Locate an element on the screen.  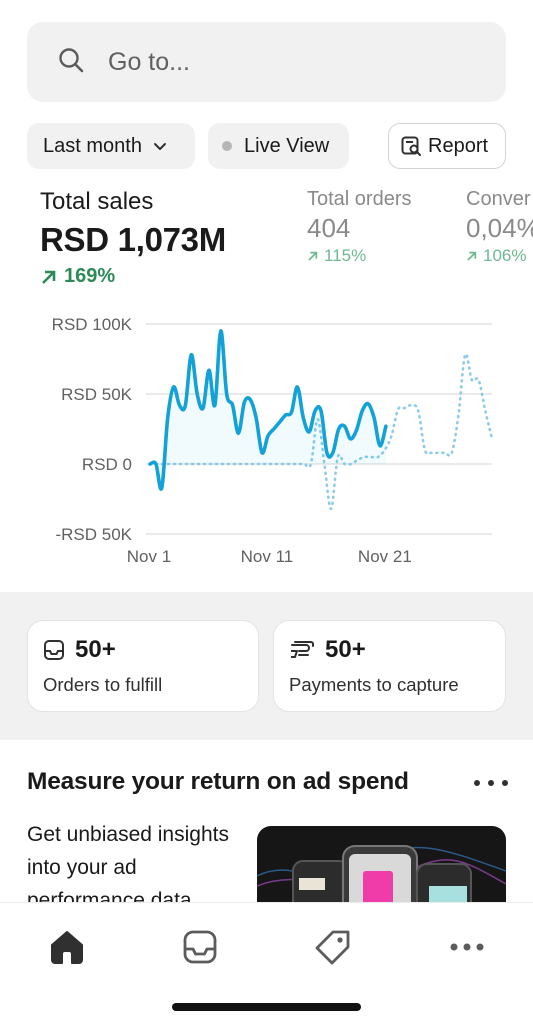
chart-y-tick-label: RSD 100K is located at coordinates (92, 324).